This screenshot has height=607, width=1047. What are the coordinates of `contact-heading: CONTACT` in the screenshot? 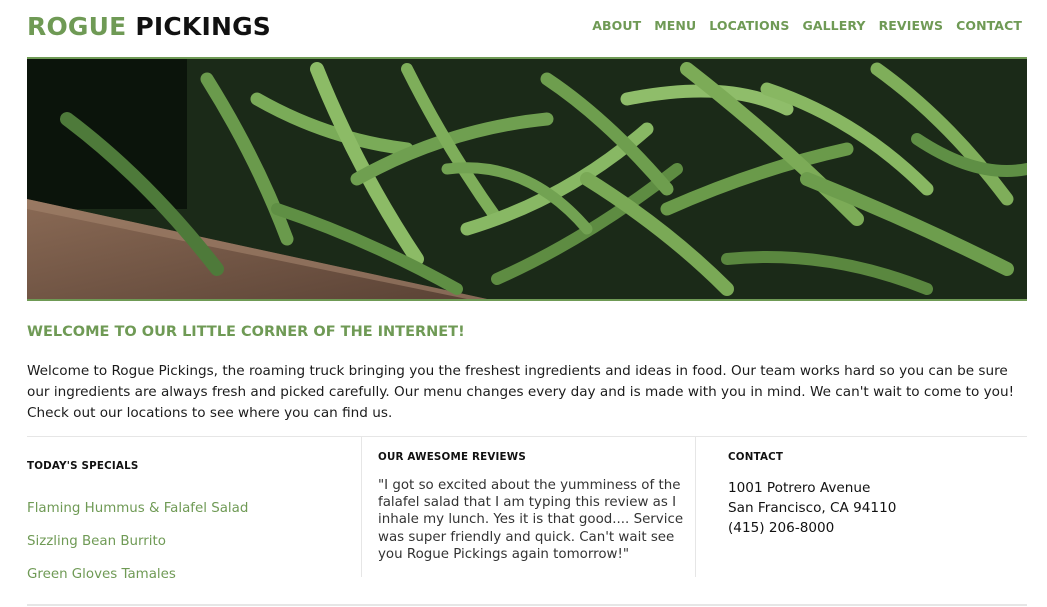 It's located at (756, 457).